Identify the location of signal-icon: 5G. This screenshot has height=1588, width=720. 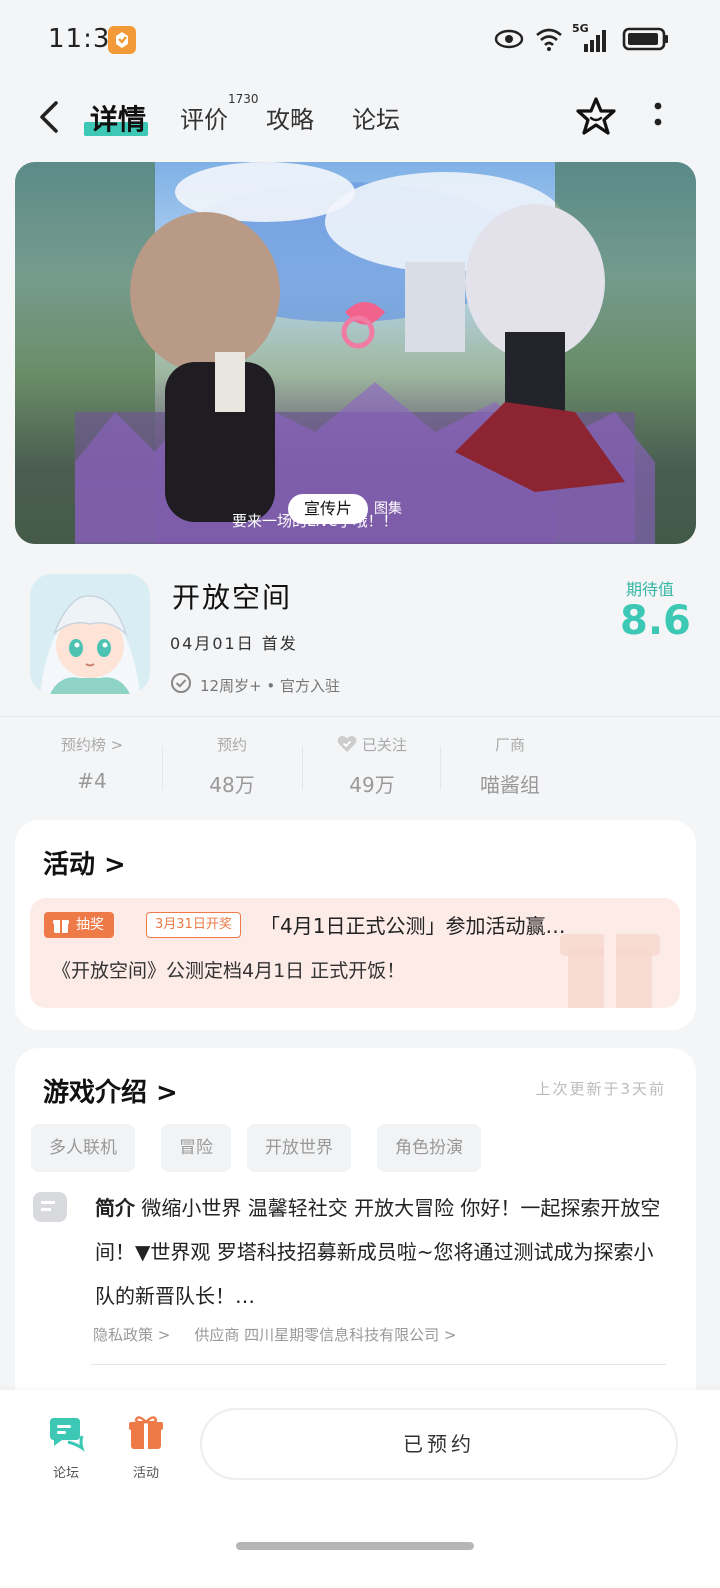
(592, 38).